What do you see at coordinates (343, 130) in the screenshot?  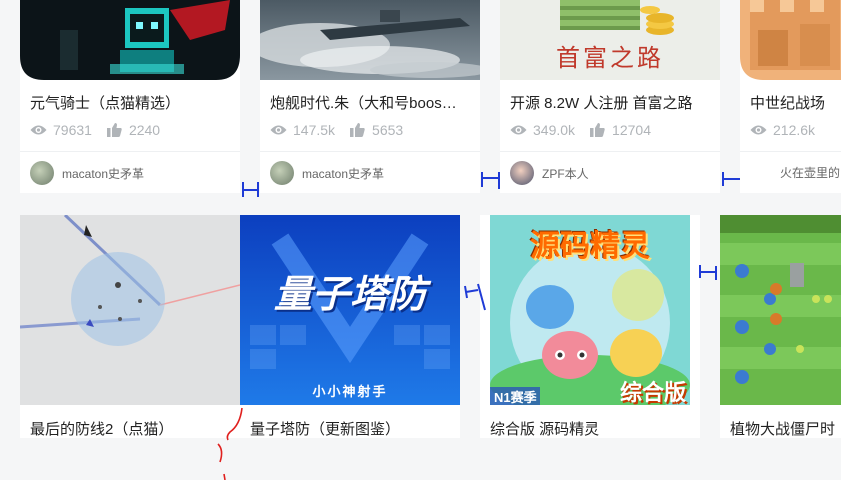 I see `project-stats: 147.5k 5653` at bounding box center [343, 130].